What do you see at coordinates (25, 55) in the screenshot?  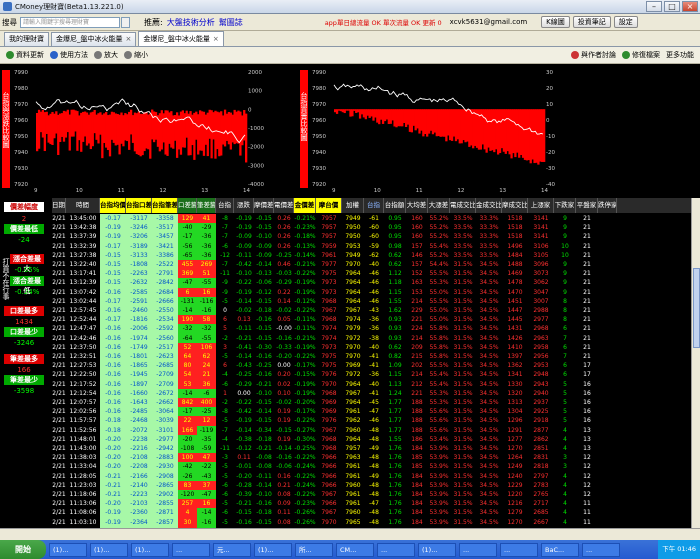 I see `refresh-button: 資料更新` at bounding box center [25, 55].